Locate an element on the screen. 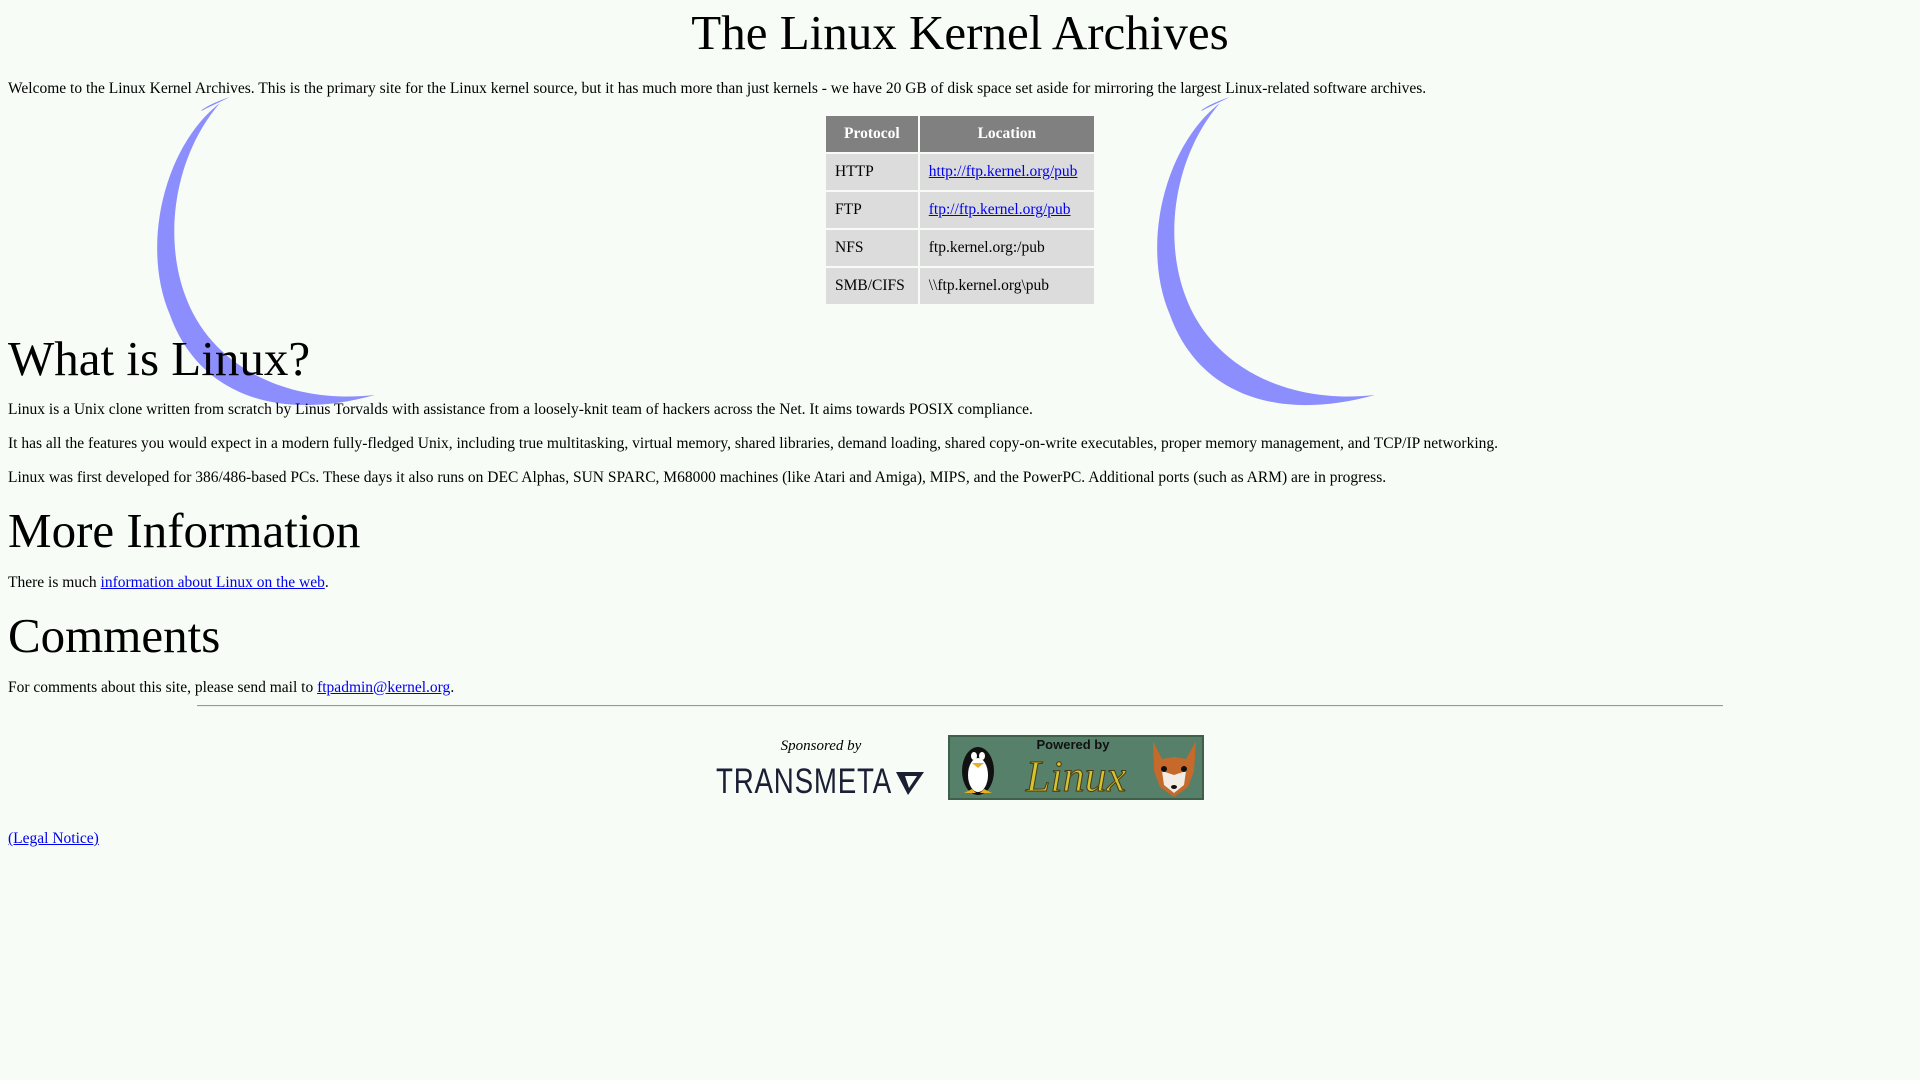  protocol-column-header: Protocol is located at coordinates (872, 134).